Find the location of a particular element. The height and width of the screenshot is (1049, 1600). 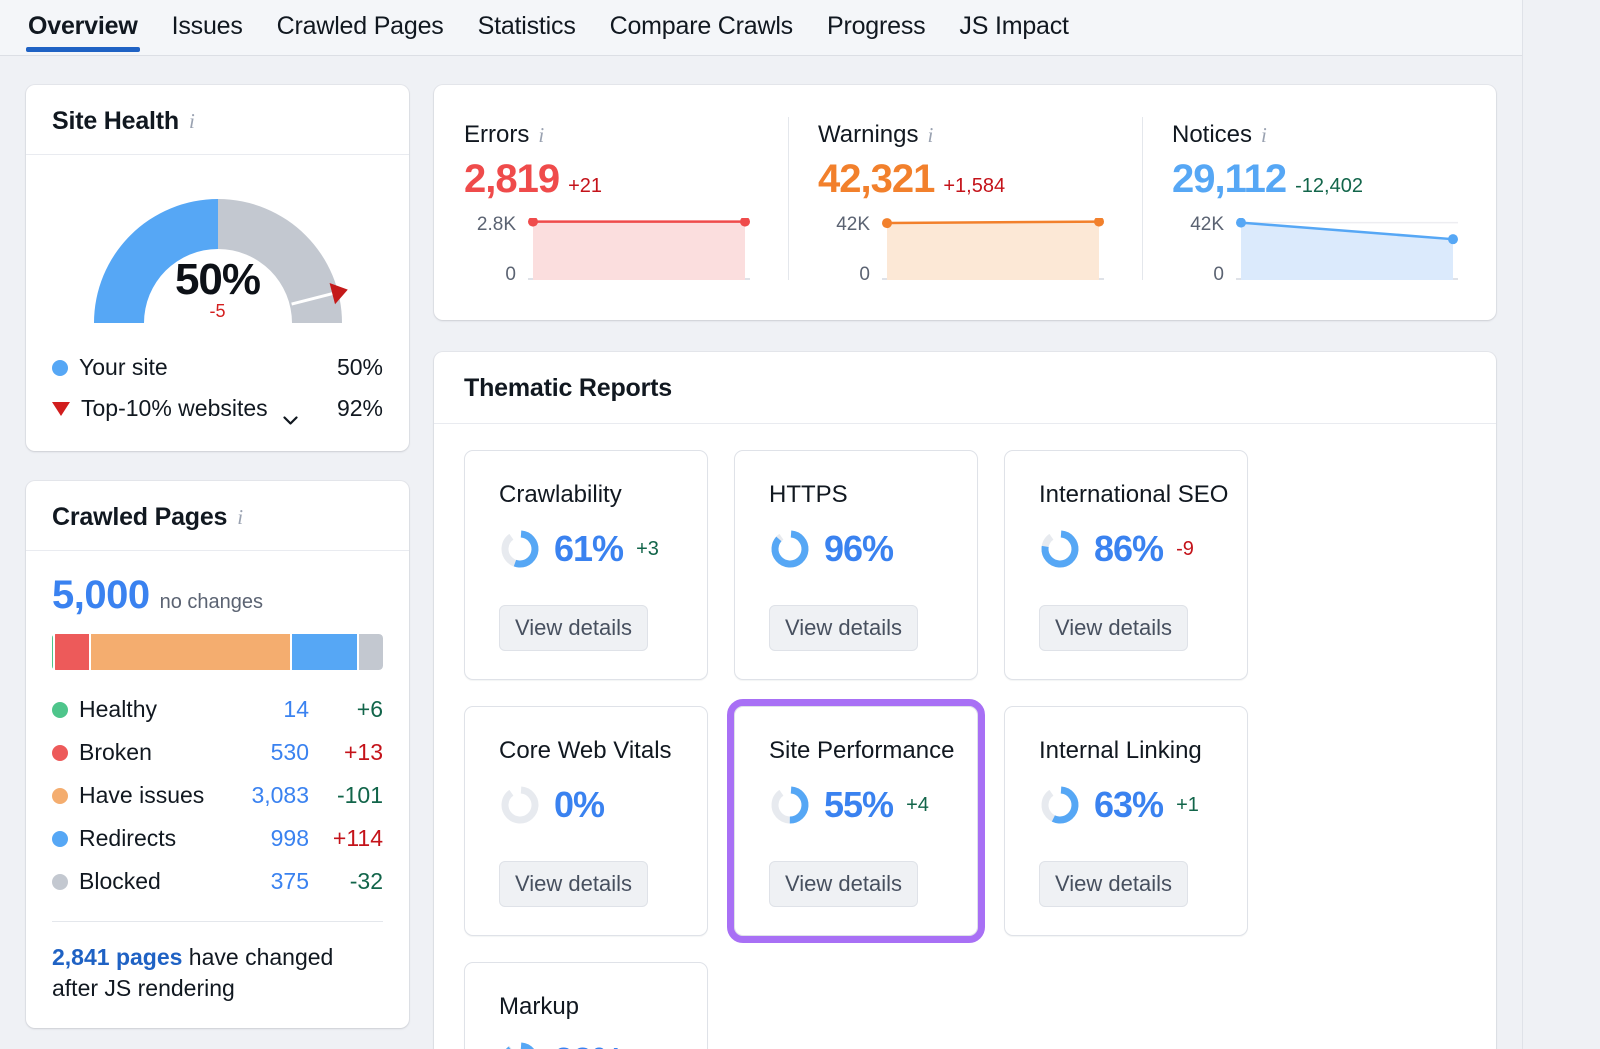

thematic-card-title: Internal Linking is located at coordinates (1120, 750).